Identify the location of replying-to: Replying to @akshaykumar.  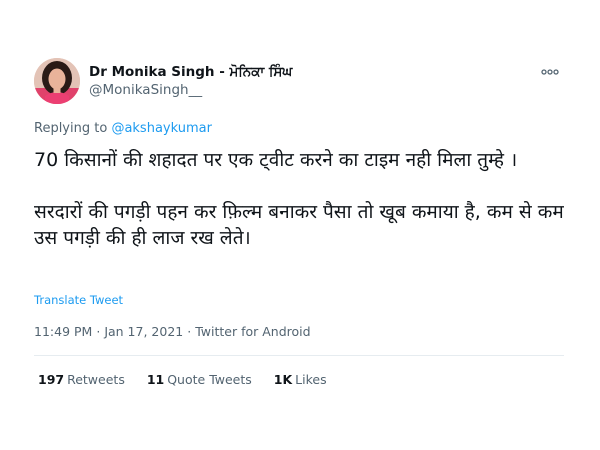
(123, 128).